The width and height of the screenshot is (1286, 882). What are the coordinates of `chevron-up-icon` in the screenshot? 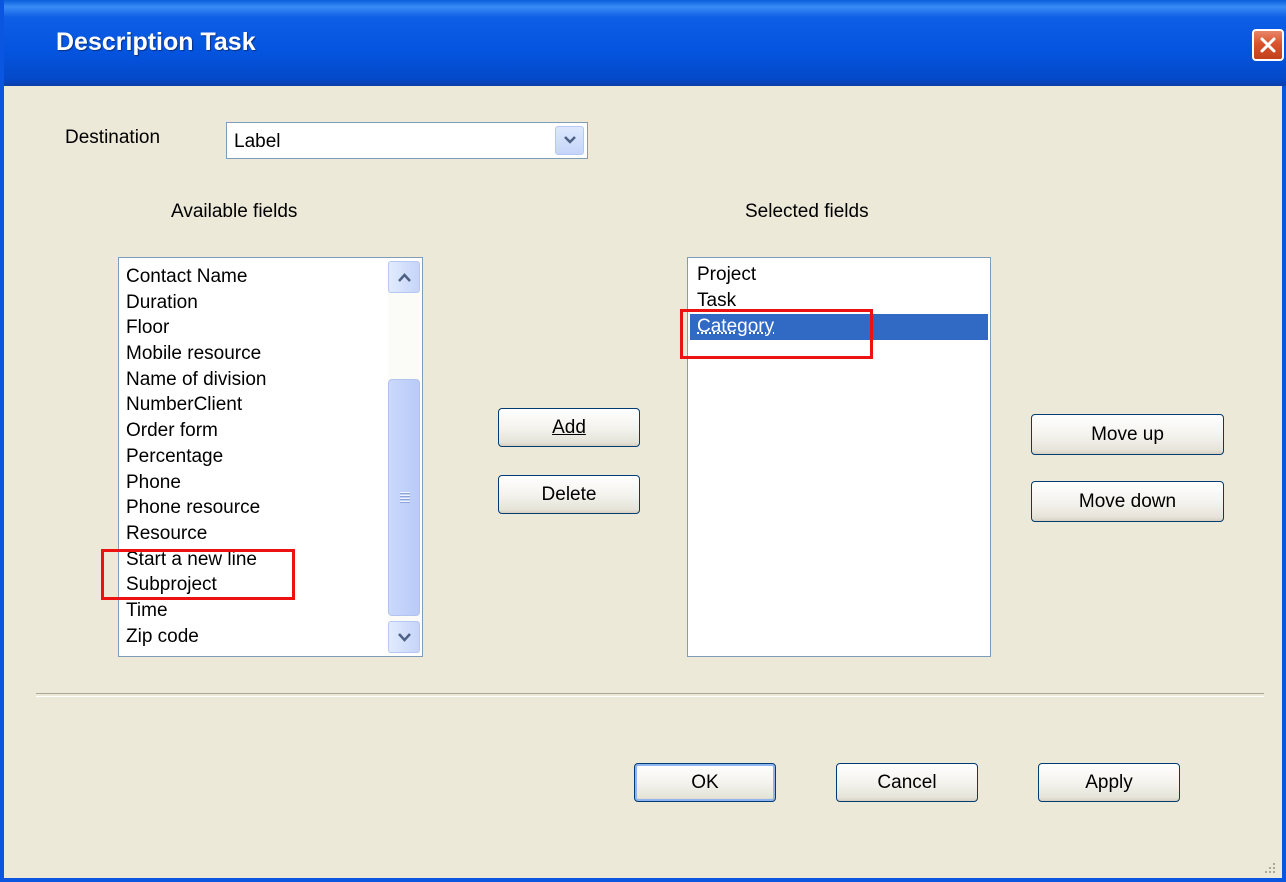 It's located at (404, 277).